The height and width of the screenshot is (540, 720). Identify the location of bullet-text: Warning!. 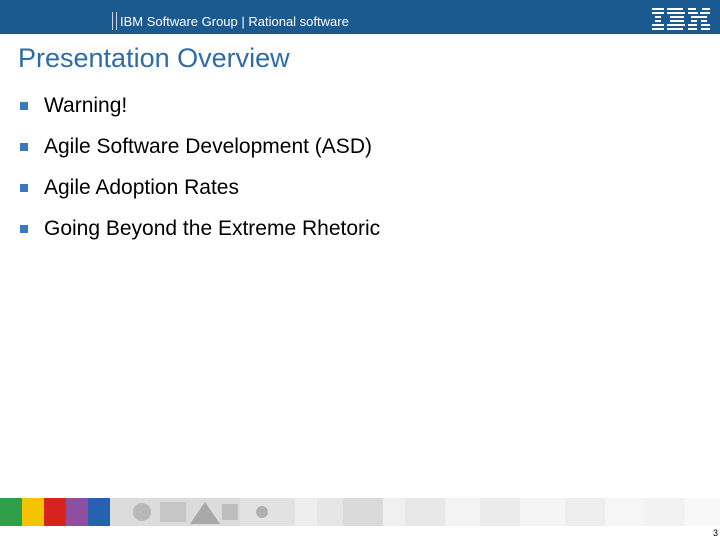
(86, 105).